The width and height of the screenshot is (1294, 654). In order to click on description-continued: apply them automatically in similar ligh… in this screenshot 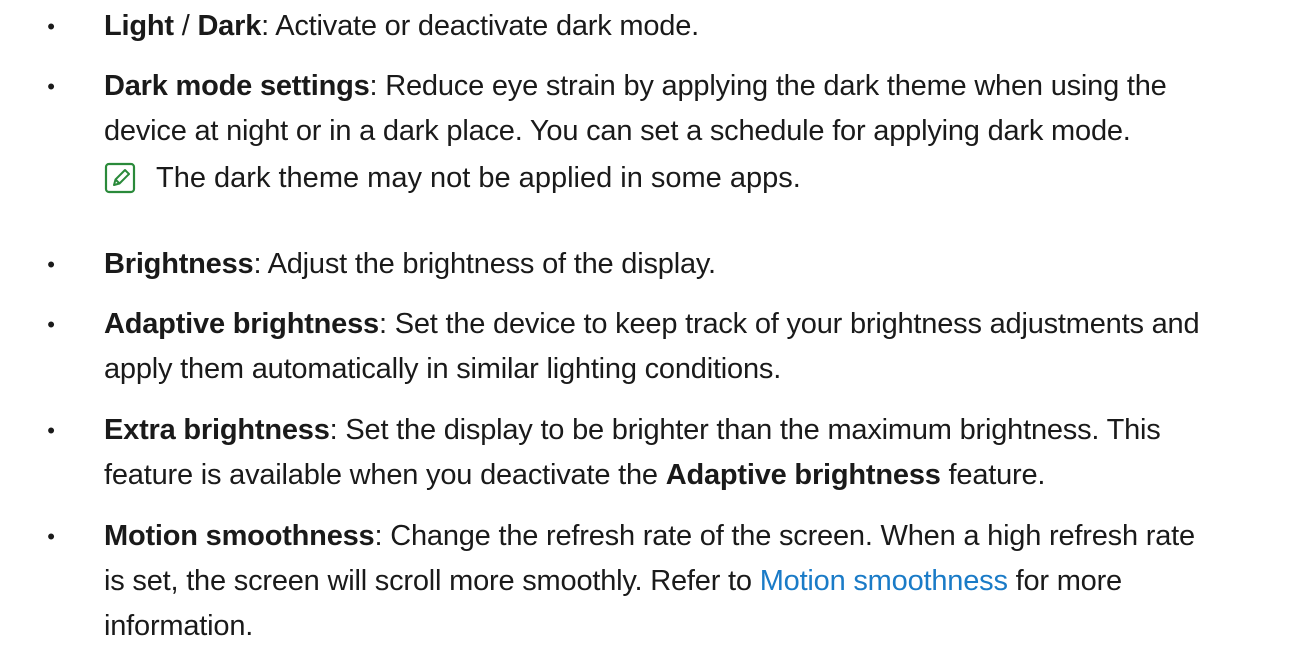, I will do `click(443, 369)`.